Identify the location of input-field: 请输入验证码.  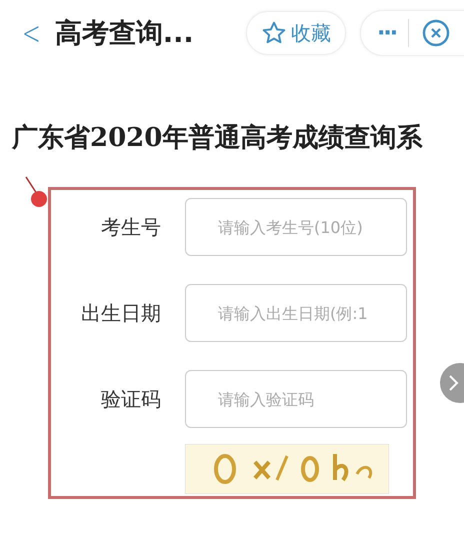
(296, 399).